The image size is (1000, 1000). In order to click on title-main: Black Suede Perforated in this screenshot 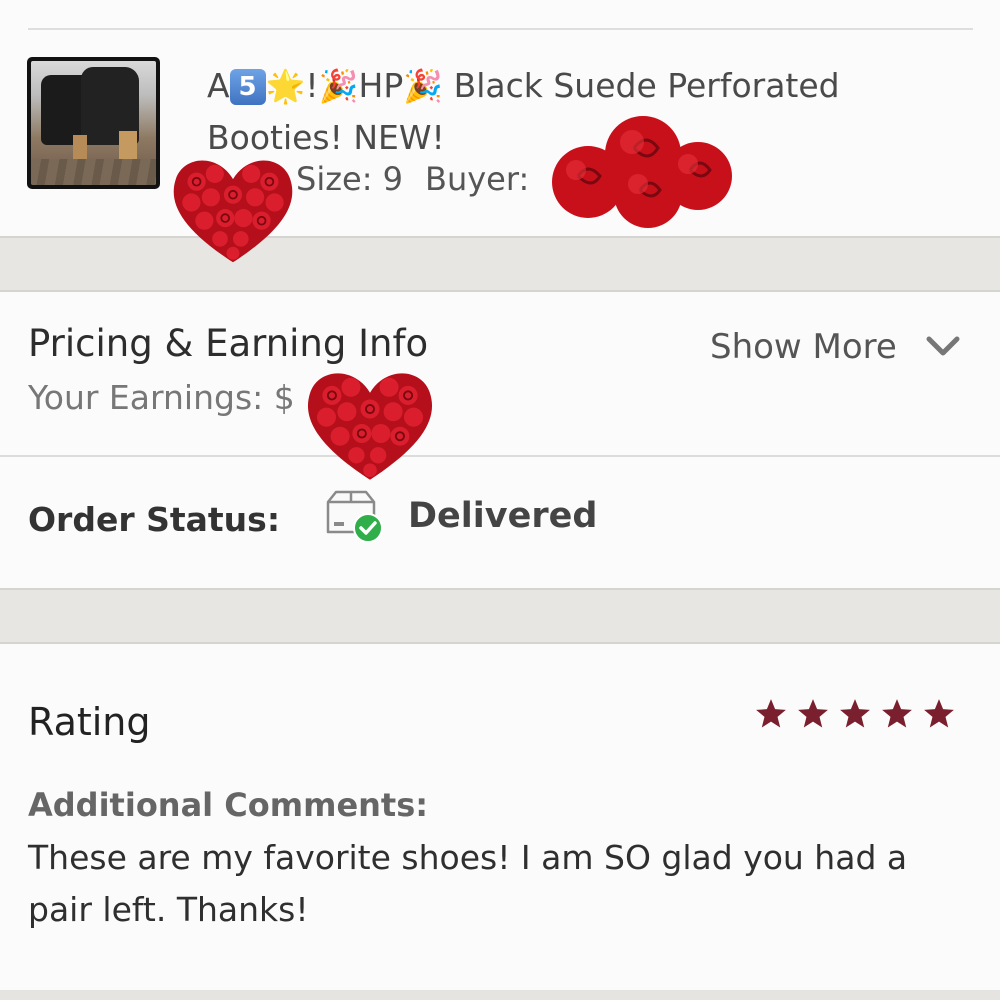, I will do `click(646, 85)`.